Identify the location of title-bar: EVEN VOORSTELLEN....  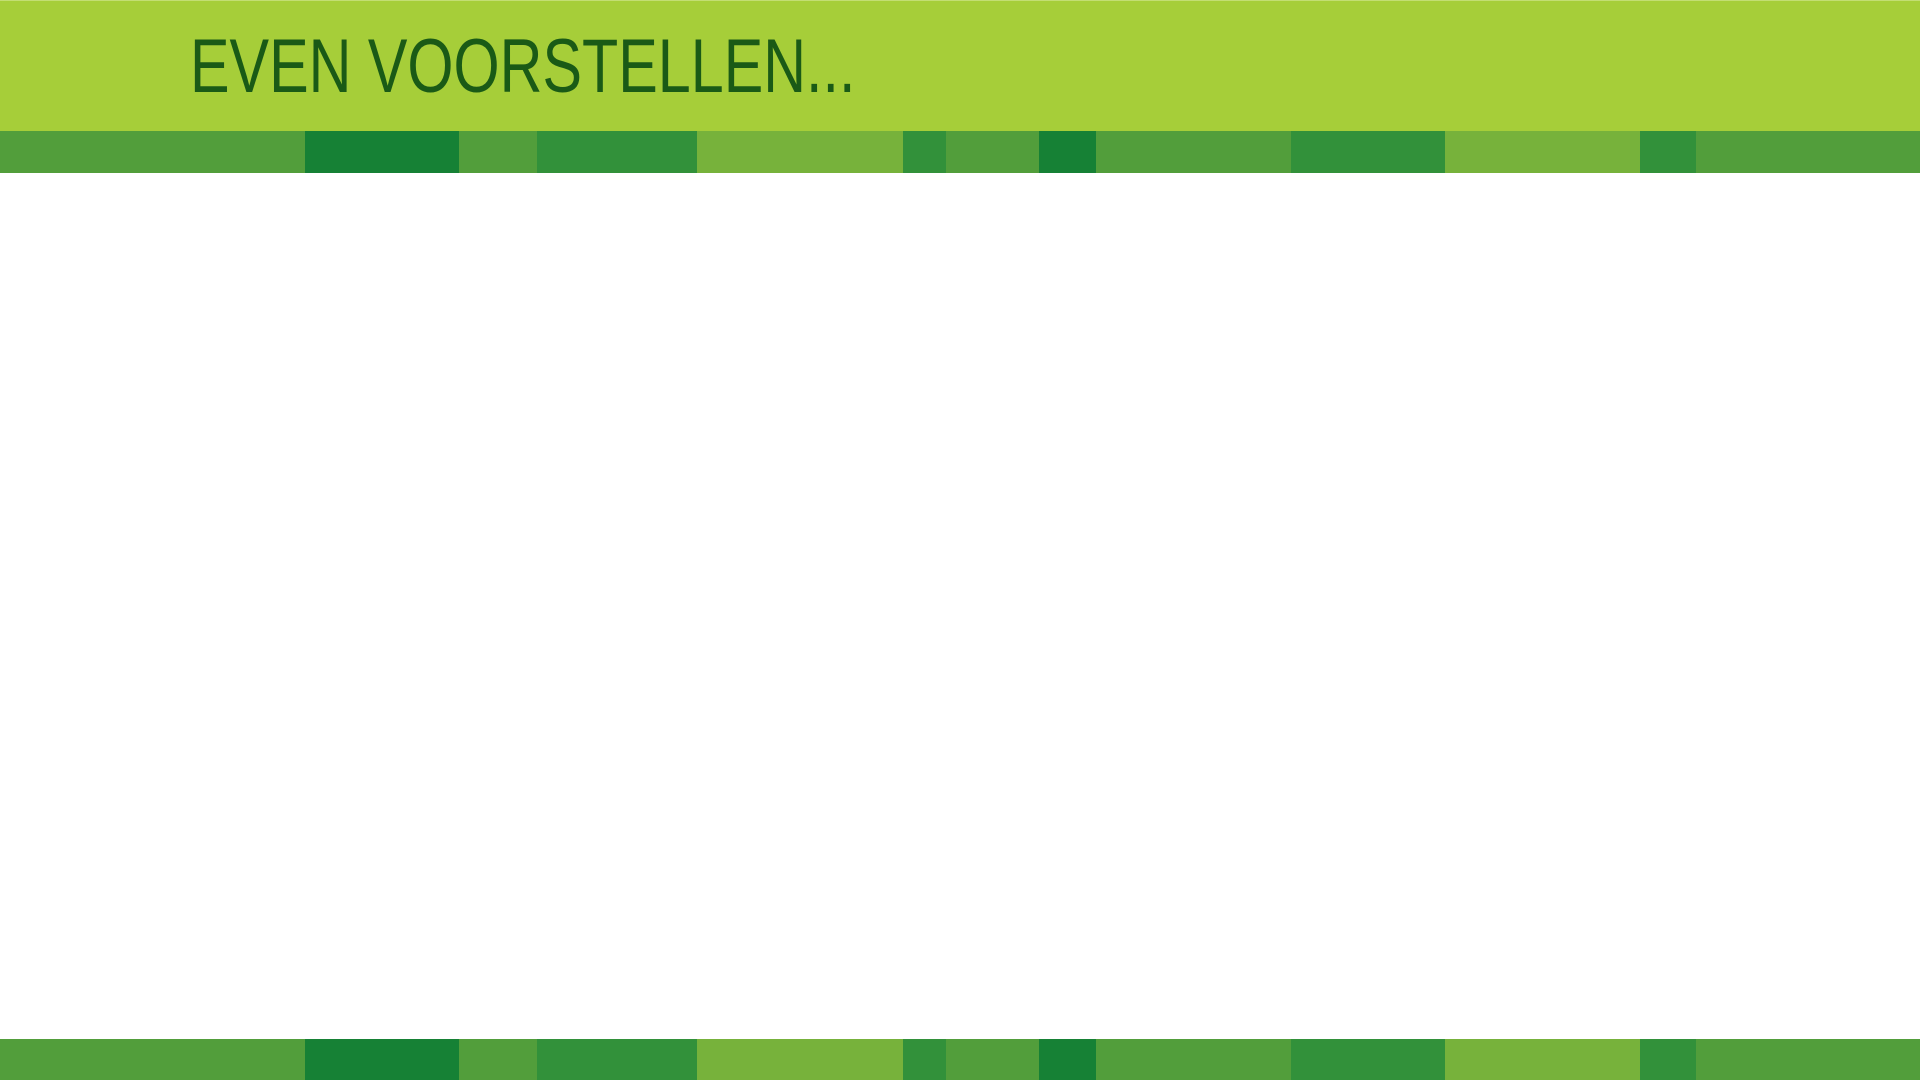
(960, 65).